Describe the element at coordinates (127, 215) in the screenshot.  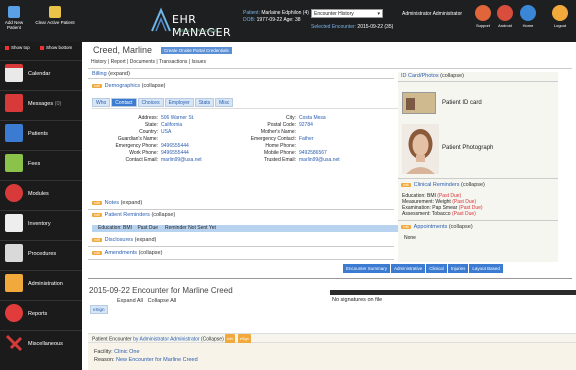
I see `patient-reminders-label: Patient Reminders` at that location.